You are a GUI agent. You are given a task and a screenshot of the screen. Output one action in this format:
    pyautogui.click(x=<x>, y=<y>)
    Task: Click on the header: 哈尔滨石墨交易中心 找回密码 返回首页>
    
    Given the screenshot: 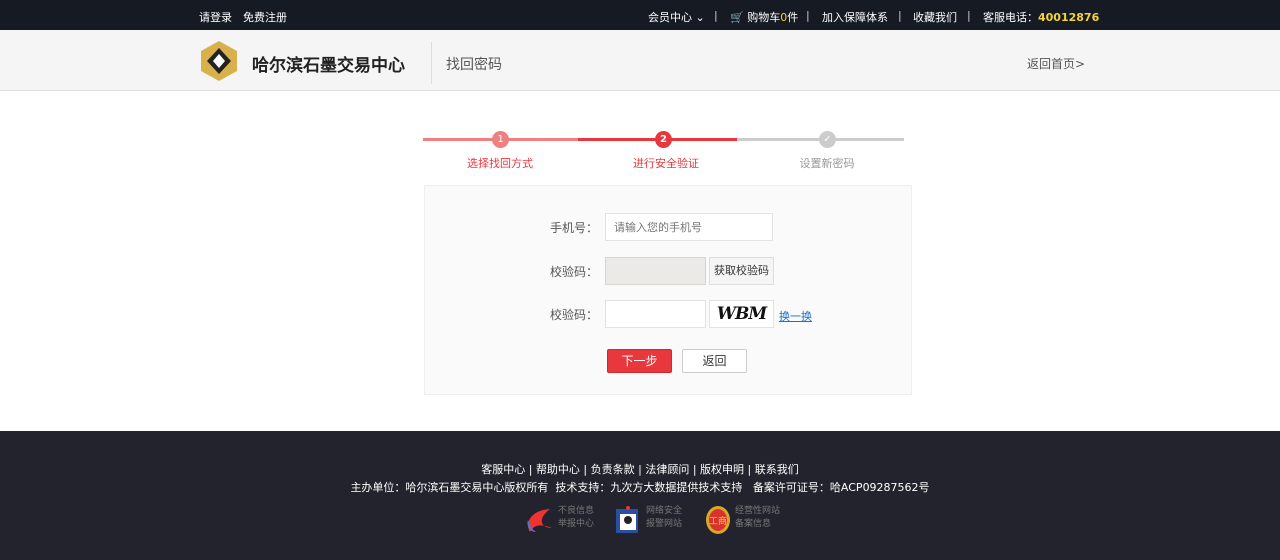 What is the action you would take?
    pyautogui.click(x=640, y=60)
    